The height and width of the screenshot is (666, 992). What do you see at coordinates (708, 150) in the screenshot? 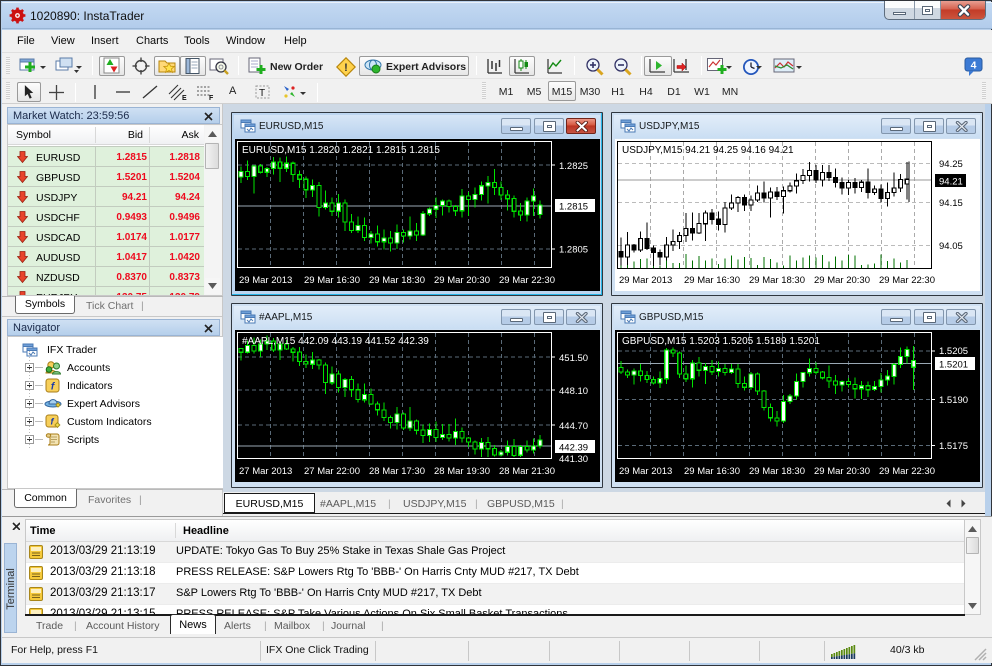
I see `svg-text:USDJPY,M15 94.21 94.25 94.16: USDJPY,M15 94.21 94.25 94.16 94.21` at bounding box center [708, 150].